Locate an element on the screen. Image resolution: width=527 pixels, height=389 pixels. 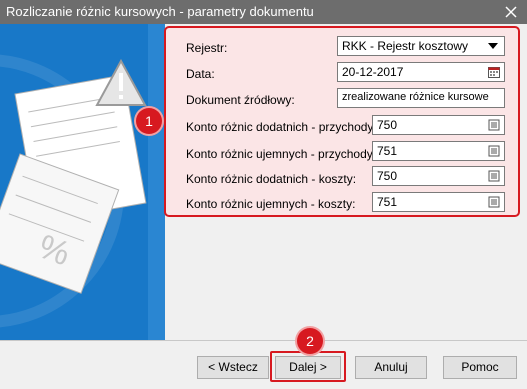
help-button: Pomoc is located at coordinates (480, 367).